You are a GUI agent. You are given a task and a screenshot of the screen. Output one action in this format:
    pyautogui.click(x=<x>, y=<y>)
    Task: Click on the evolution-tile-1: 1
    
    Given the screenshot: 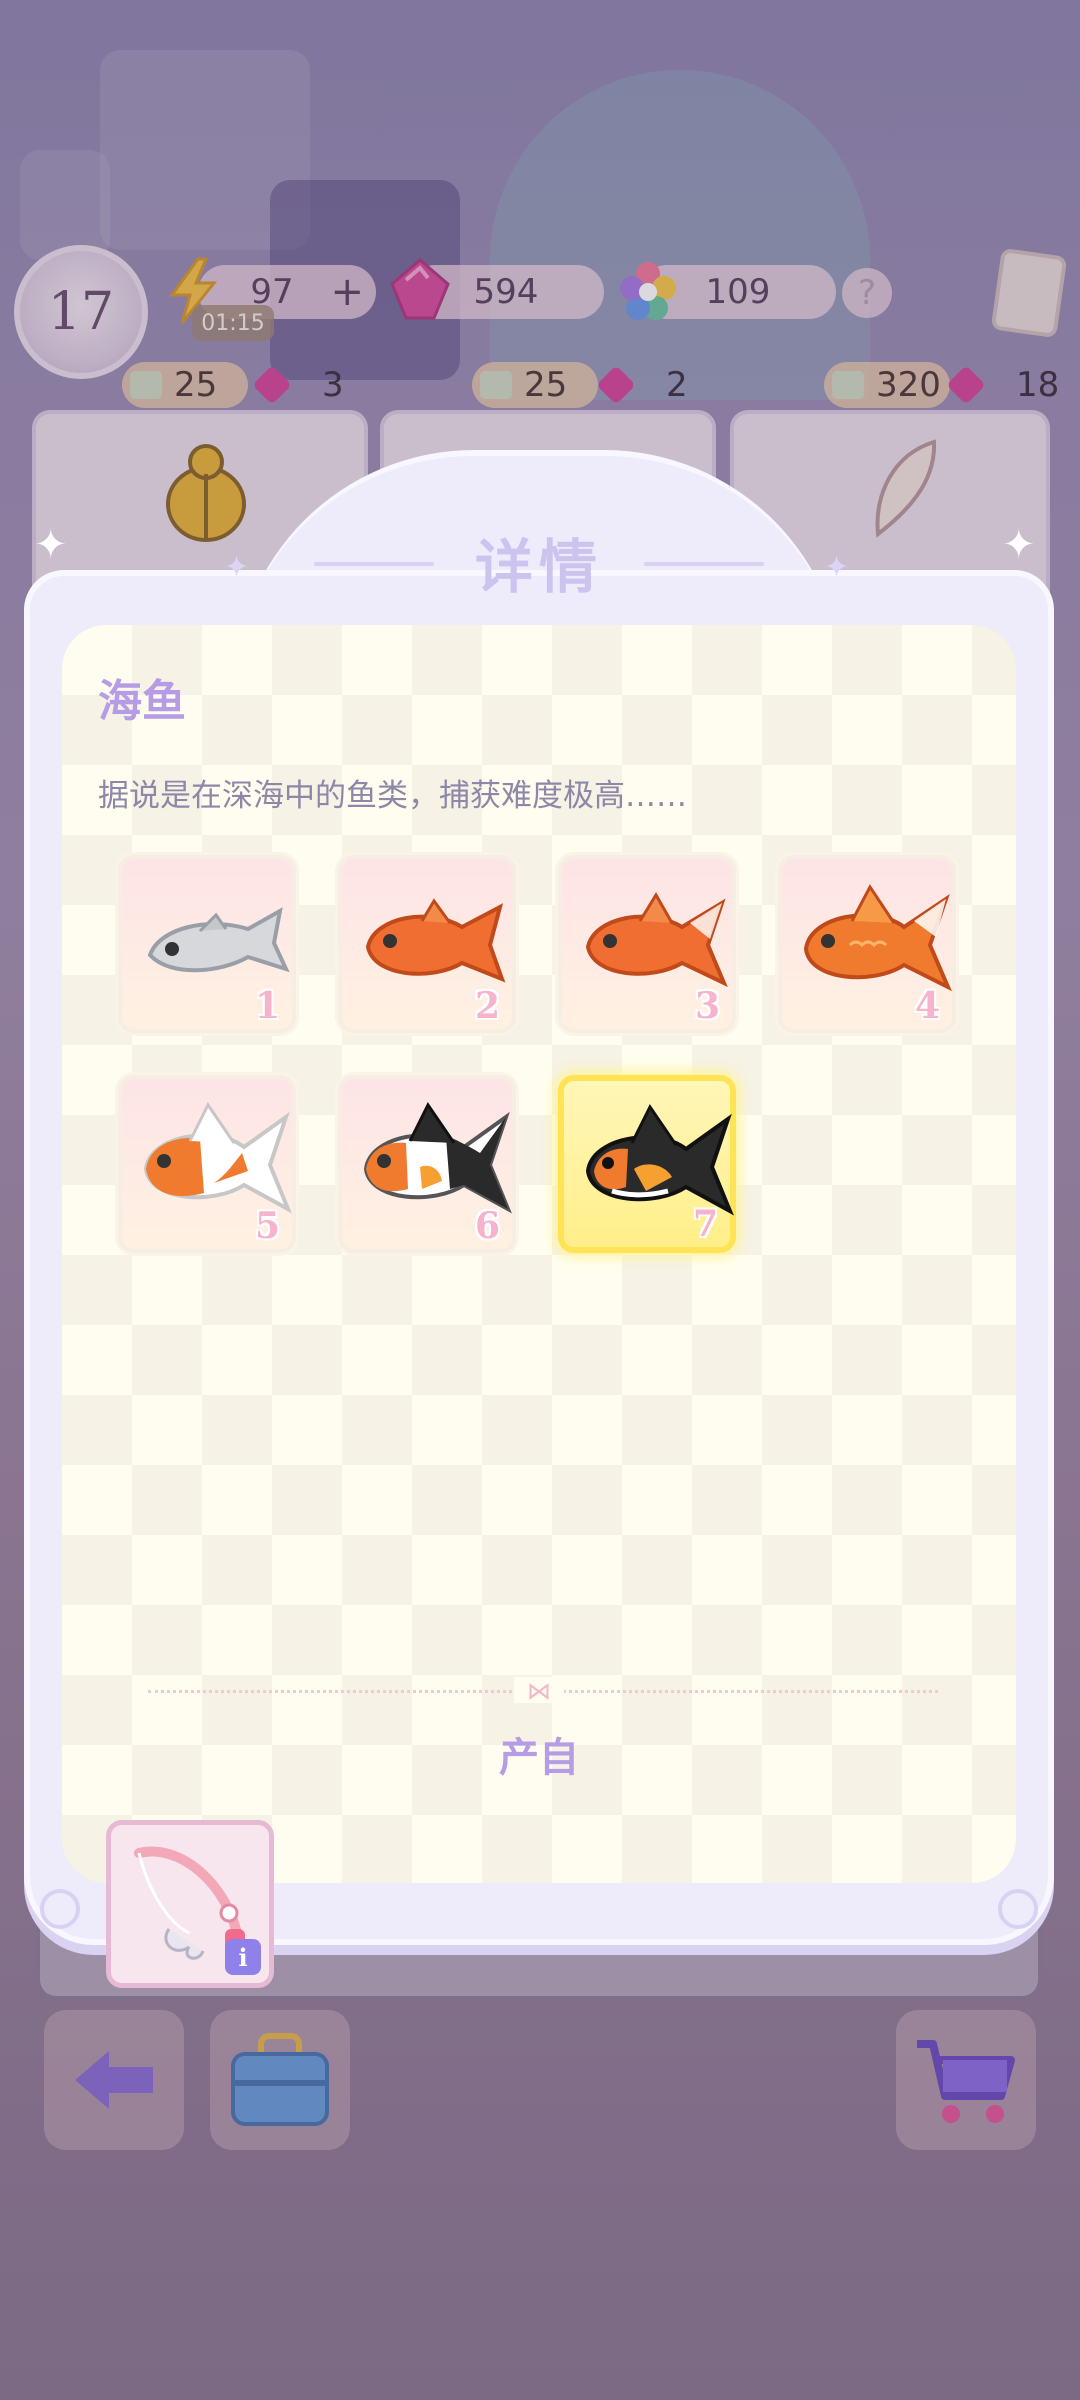 What is the action you would take?
    pyautogui.click(x=207, y=944)
    